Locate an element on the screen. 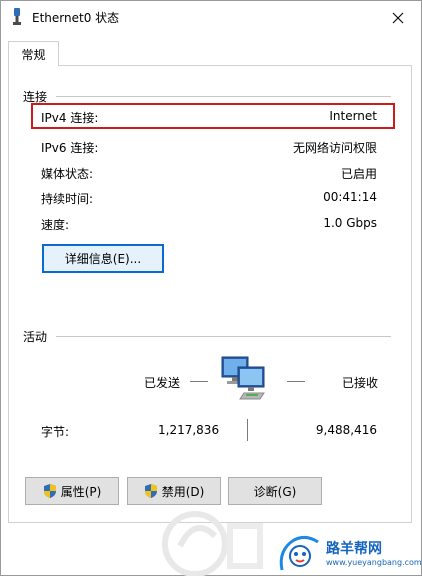  duration-value: 00:41:14 is located at coordinates (350, 197).